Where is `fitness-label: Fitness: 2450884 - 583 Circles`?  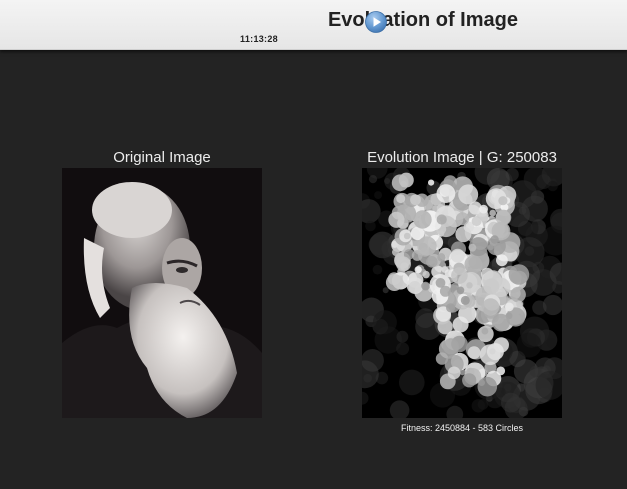 fitness-label: Fitness: 2450884 - 583 Circles is located at coordinates (462, 428).